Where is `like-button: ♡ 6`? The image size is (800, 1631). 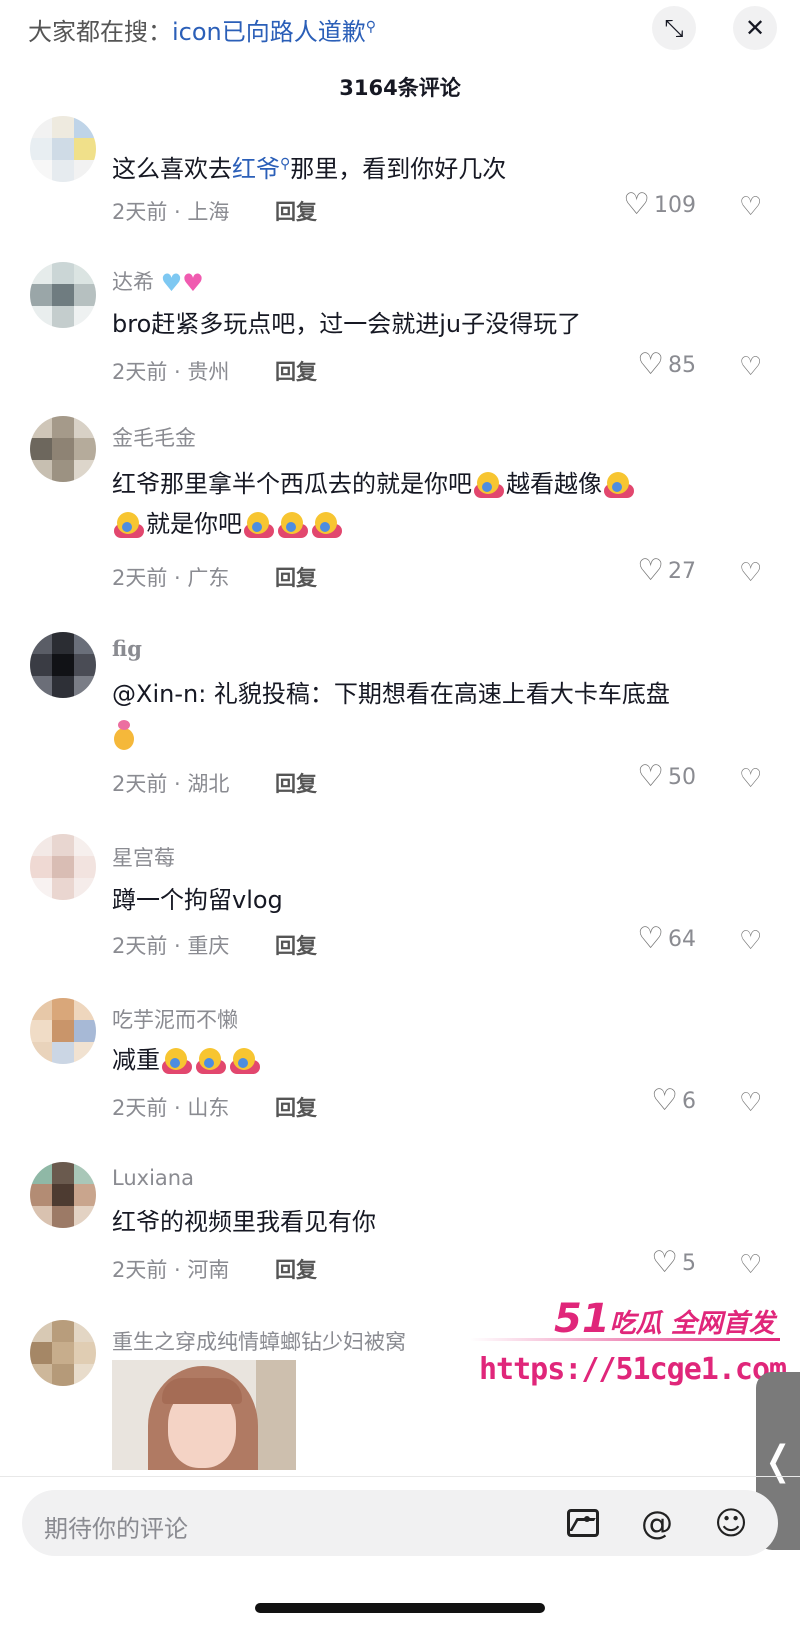
like-button: ♡ 6 is located at coordinates (673, 1101).